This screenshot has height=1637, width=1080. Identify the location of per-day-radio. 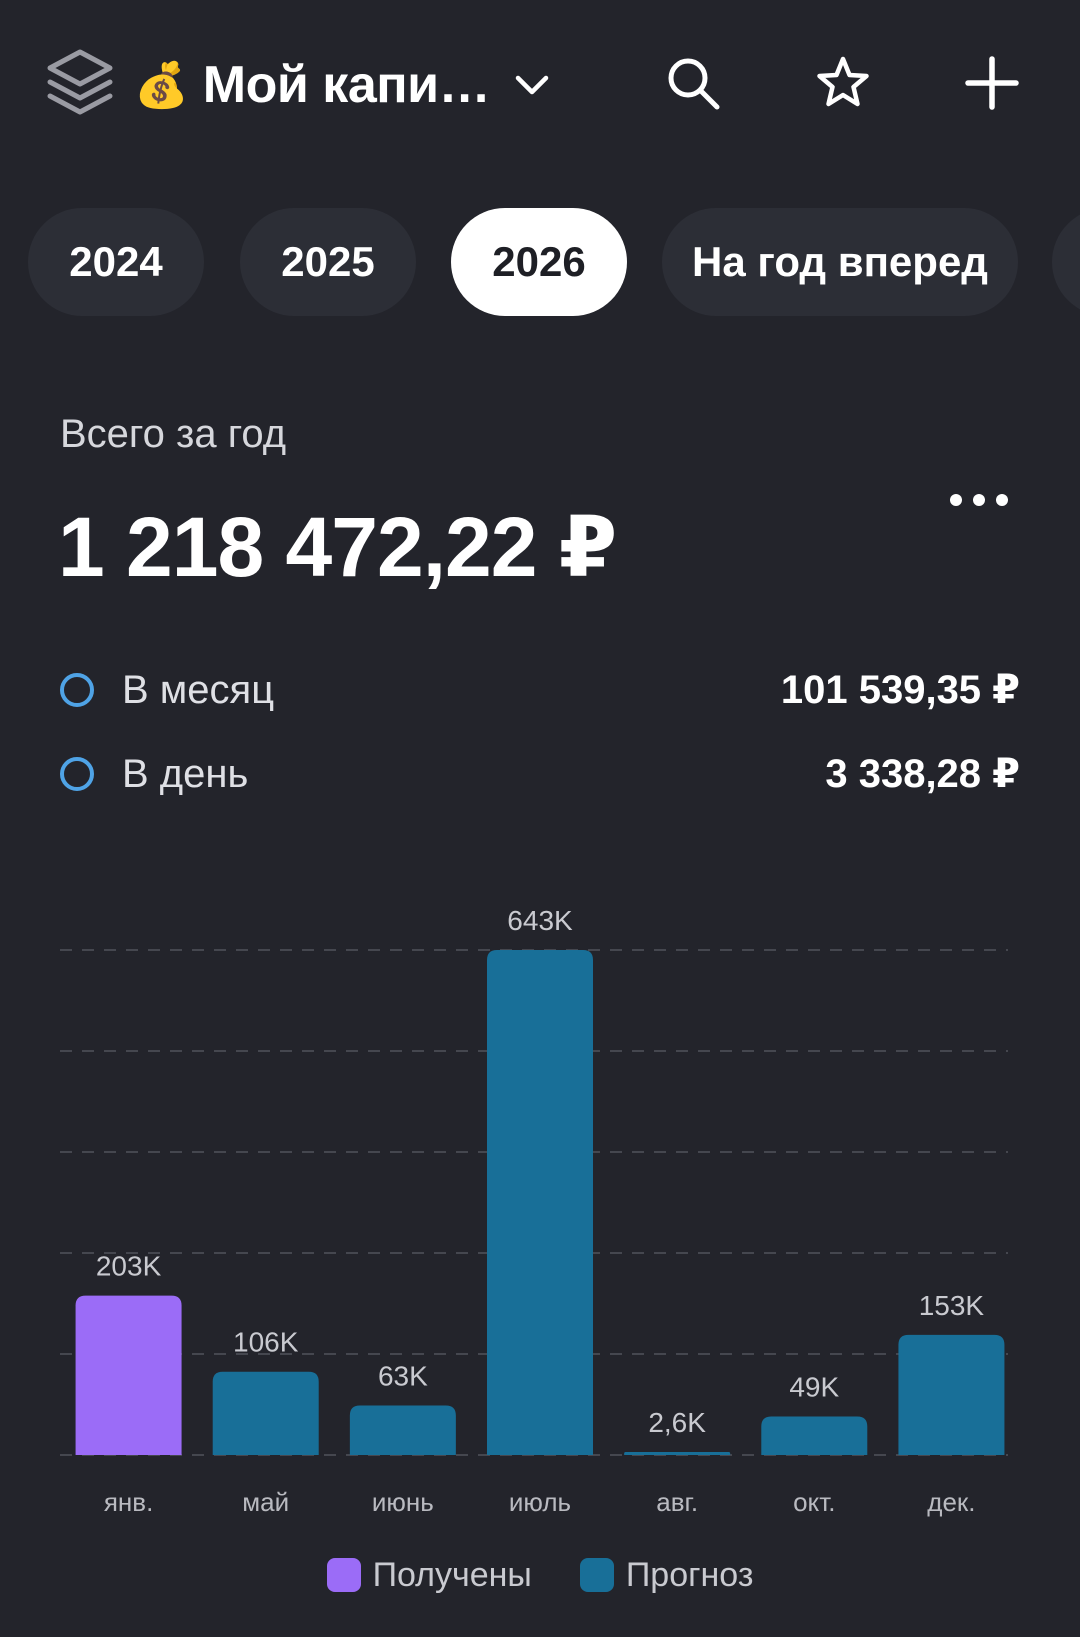
(77, 774).